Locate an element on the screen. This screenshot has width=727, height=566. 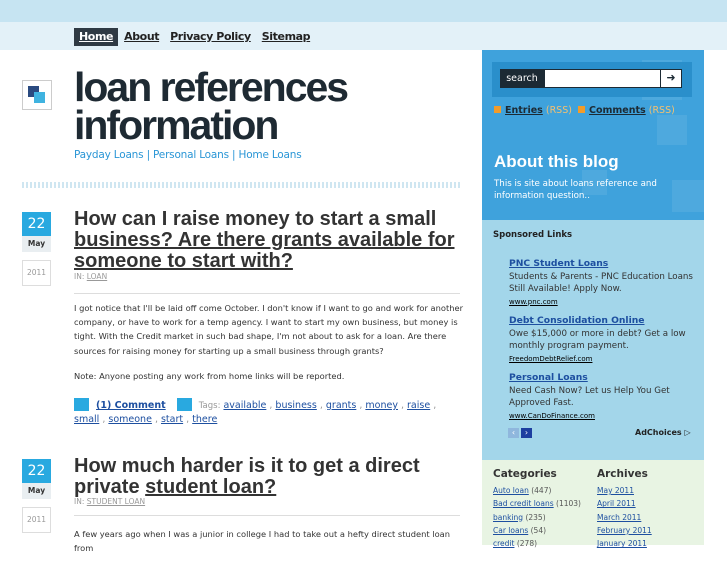
list-item: Auto loan (447) is located at coordinates (522, 490).